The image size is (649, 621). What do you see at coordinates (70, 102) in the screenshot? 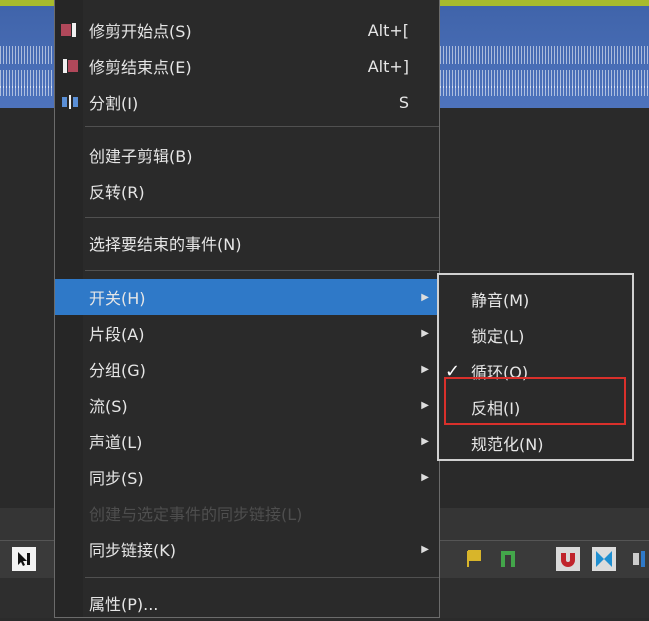
I see `split-icon` at bounding box center [70, 102].